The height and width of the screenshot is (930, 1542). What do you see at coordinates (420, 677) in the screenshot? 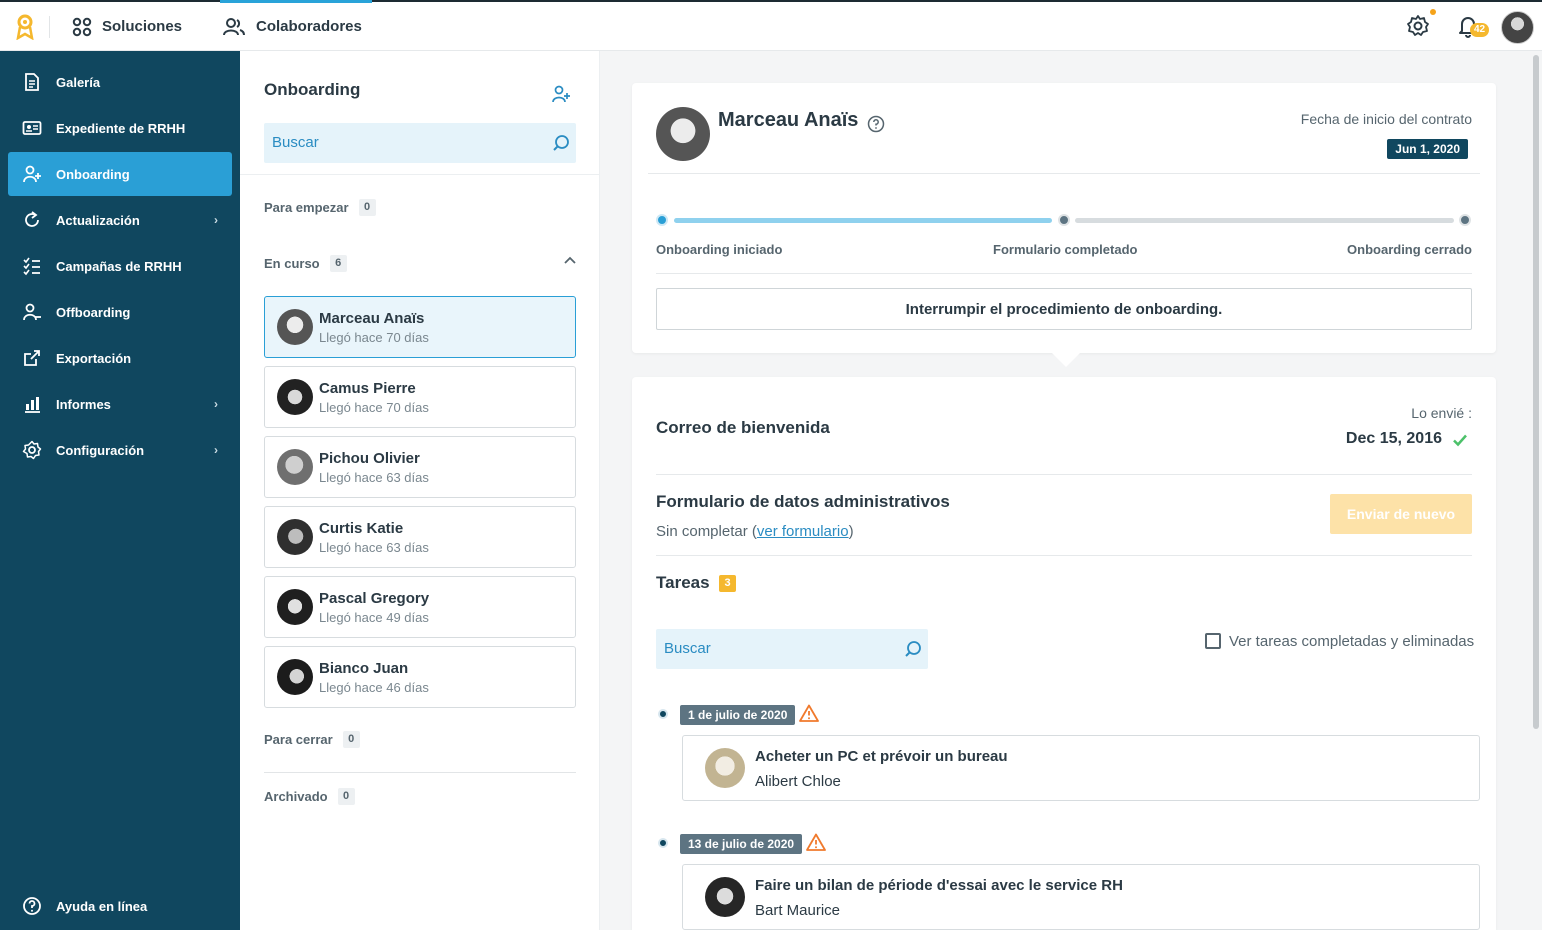
I see `person-card: Bianco Juan Llegó hace 46 días` at bounding box center [420, 677].